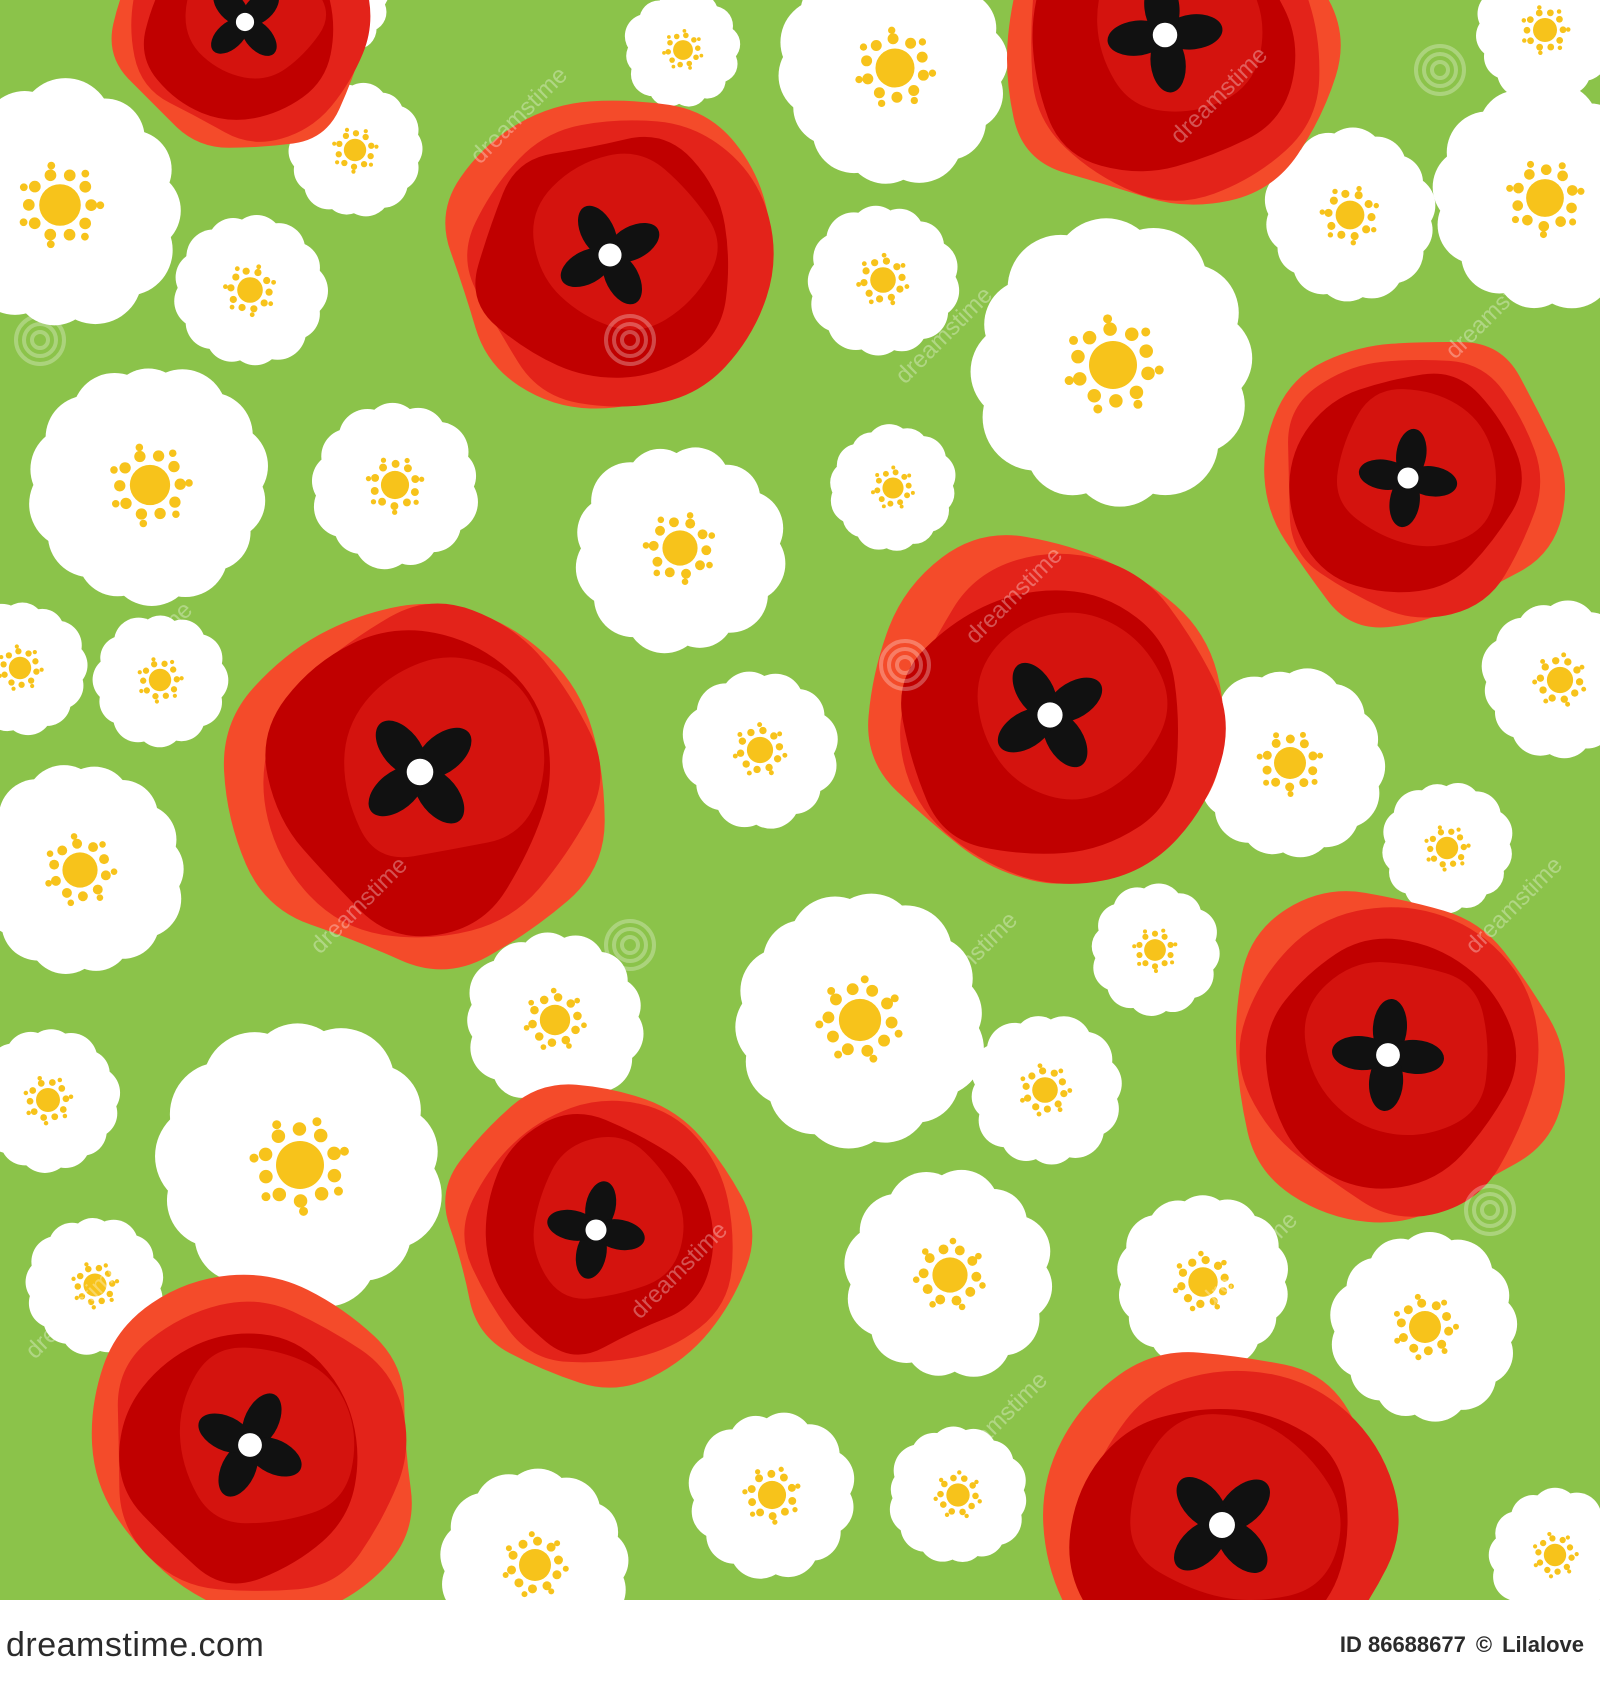 The width and height of the screenshot is (1600, 1690). I want to click on image-credit: ID 86688677 © Lilalove, so click(1462, 1645).